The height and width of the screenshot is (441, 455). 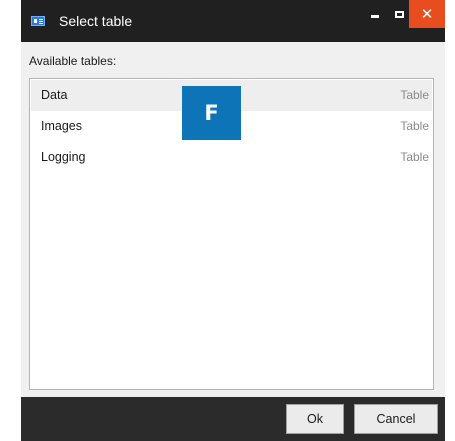 I want to click on minimize-icon, so click(x=375, y=16).